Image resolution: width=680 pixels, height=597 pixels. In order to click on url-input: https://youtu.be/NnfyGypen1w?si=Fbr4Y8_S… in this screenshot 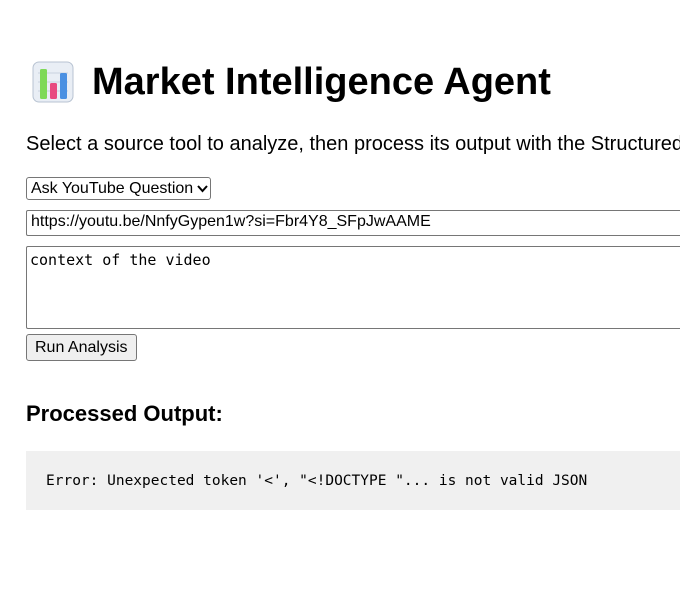, I will do `click(353, 223)`.